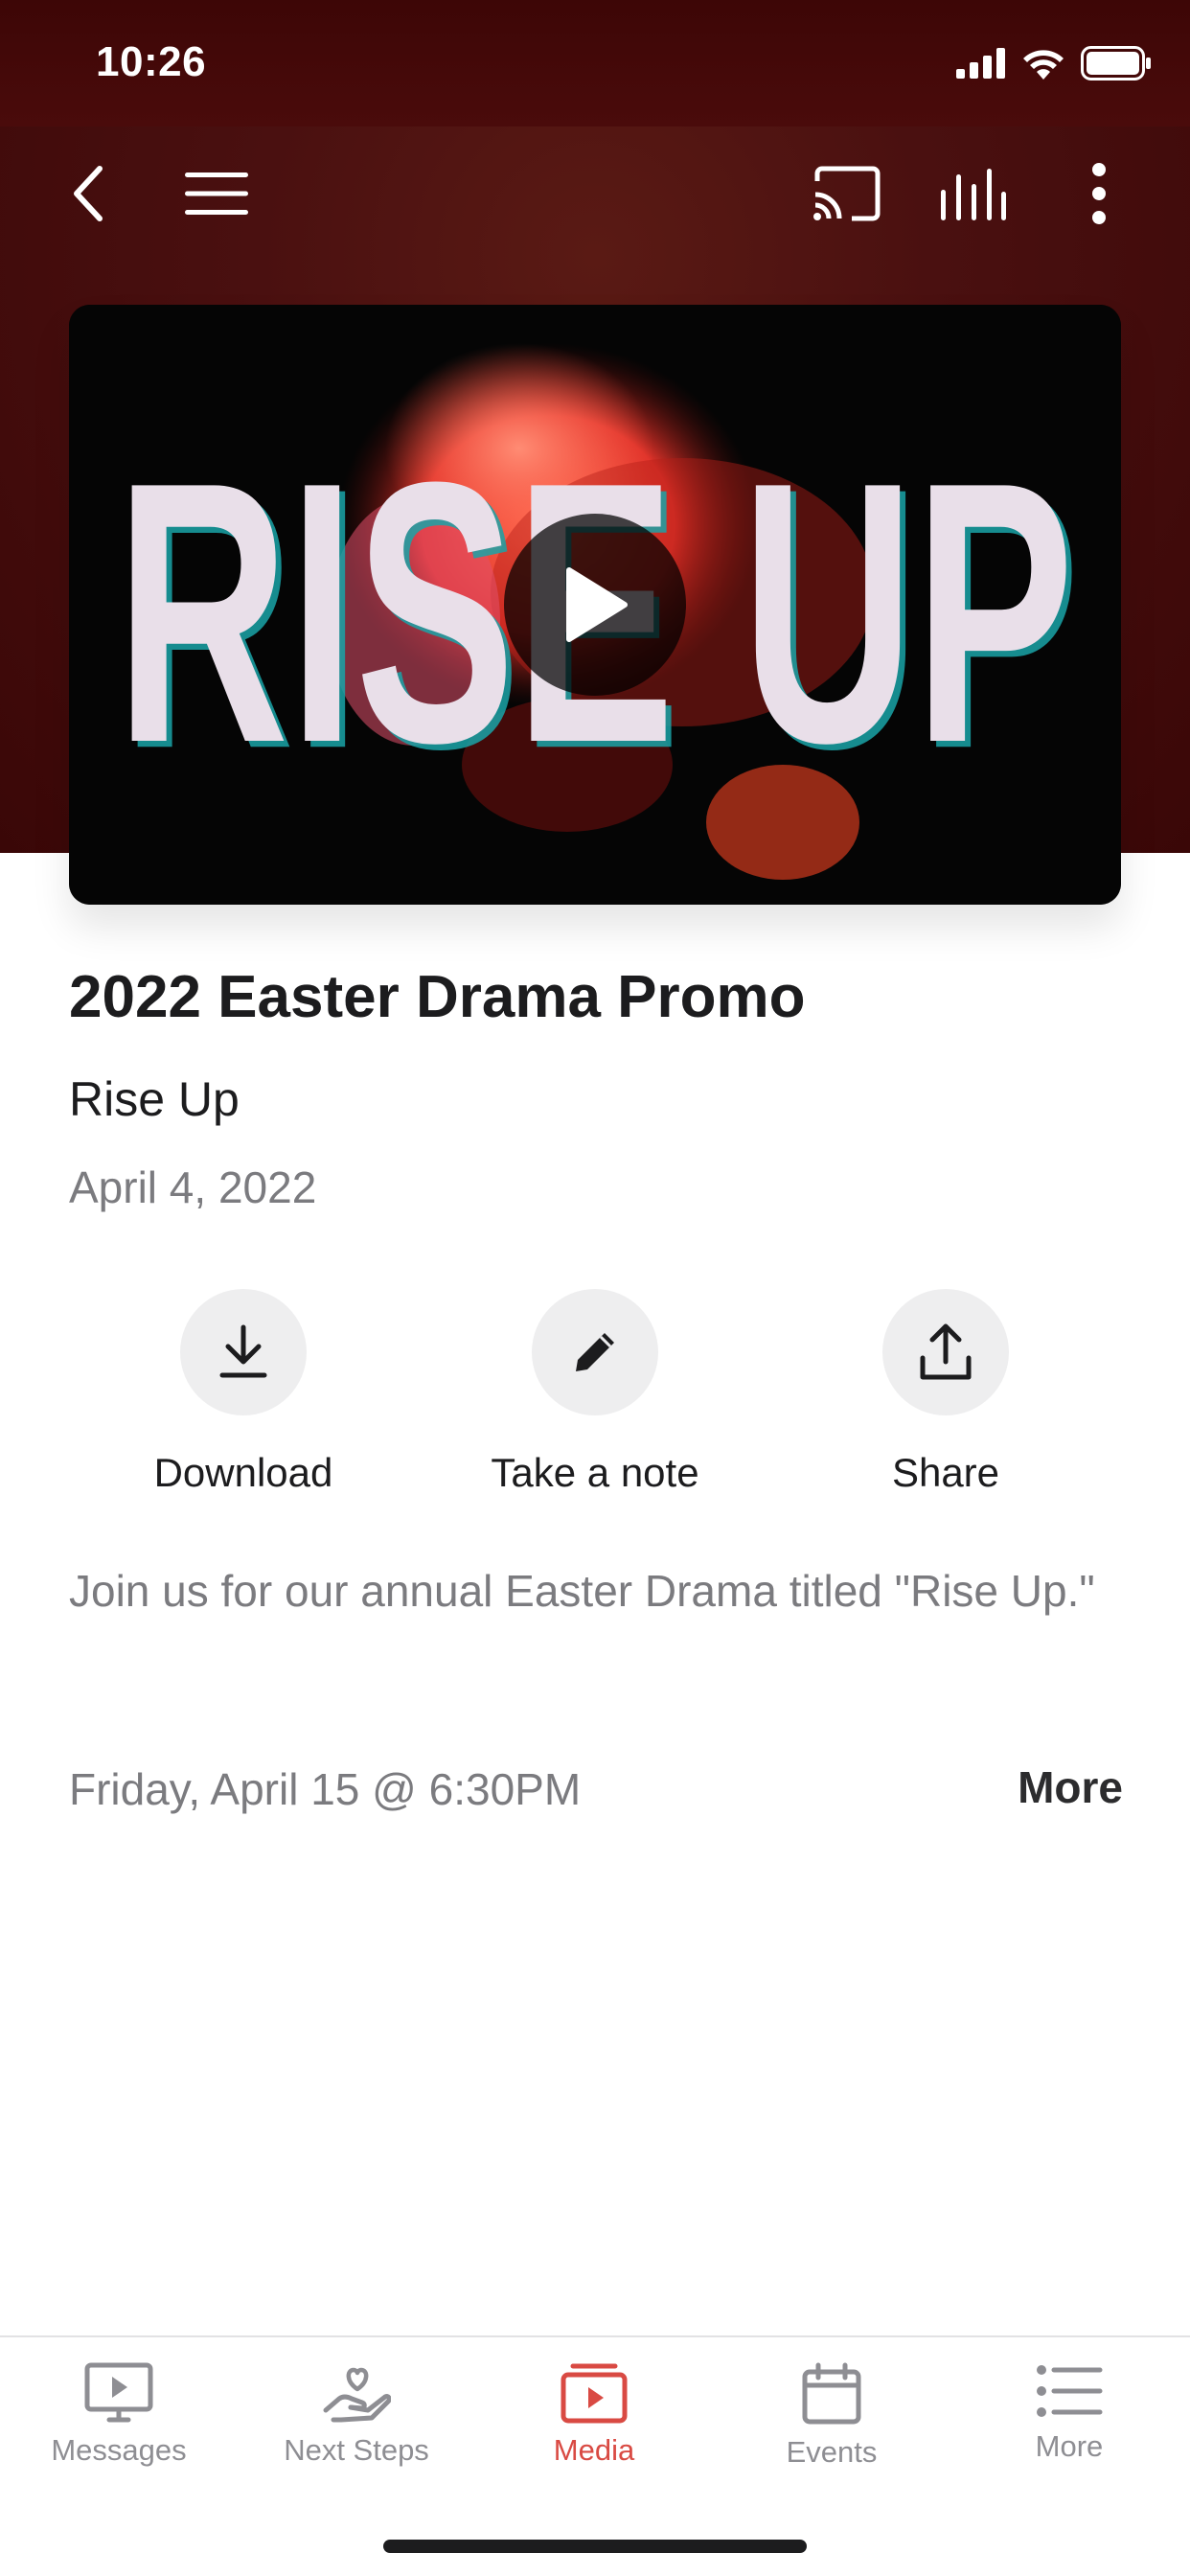  I want to click on tab-more: More, so click(1069, 2413).